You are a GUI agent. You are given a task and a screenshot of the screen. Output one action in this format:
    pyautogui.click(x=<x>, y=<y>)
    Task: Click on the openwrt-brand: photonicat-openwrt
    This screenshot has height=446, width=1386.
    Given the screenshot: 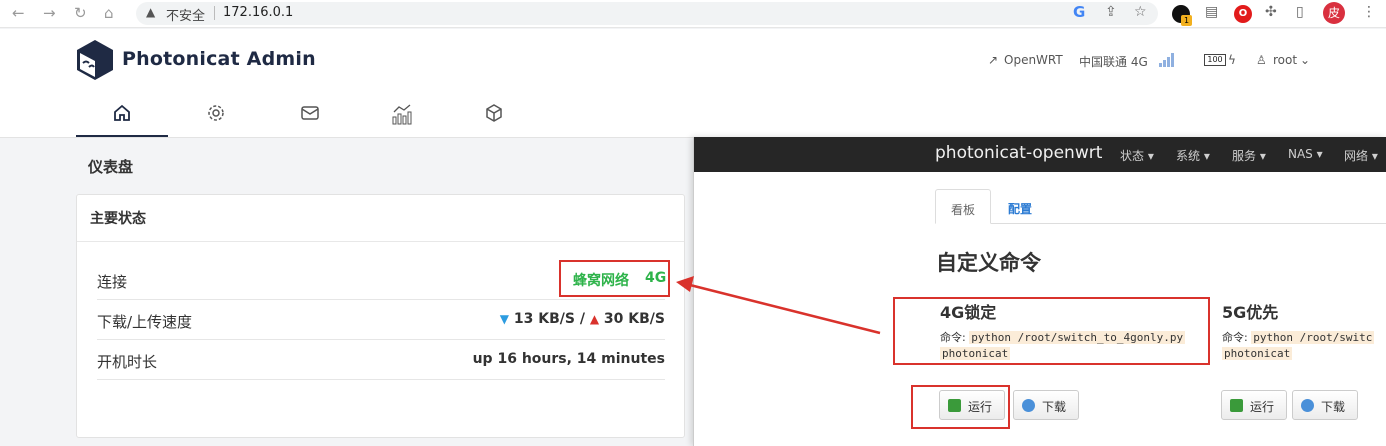 What is the action you would take?
    pyautogui.click(x=1018, y=153)
    